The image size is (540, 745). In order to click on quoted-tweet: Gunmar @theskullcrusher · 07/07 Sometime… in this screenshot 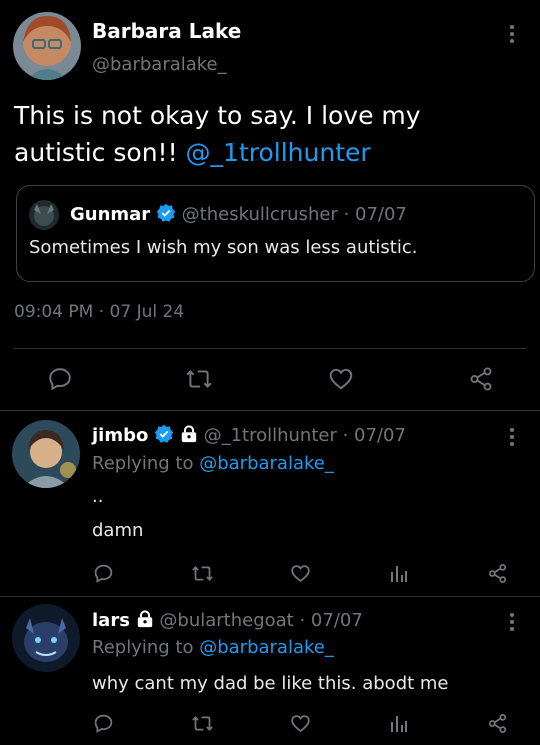, I will do `click(275, 233)`.